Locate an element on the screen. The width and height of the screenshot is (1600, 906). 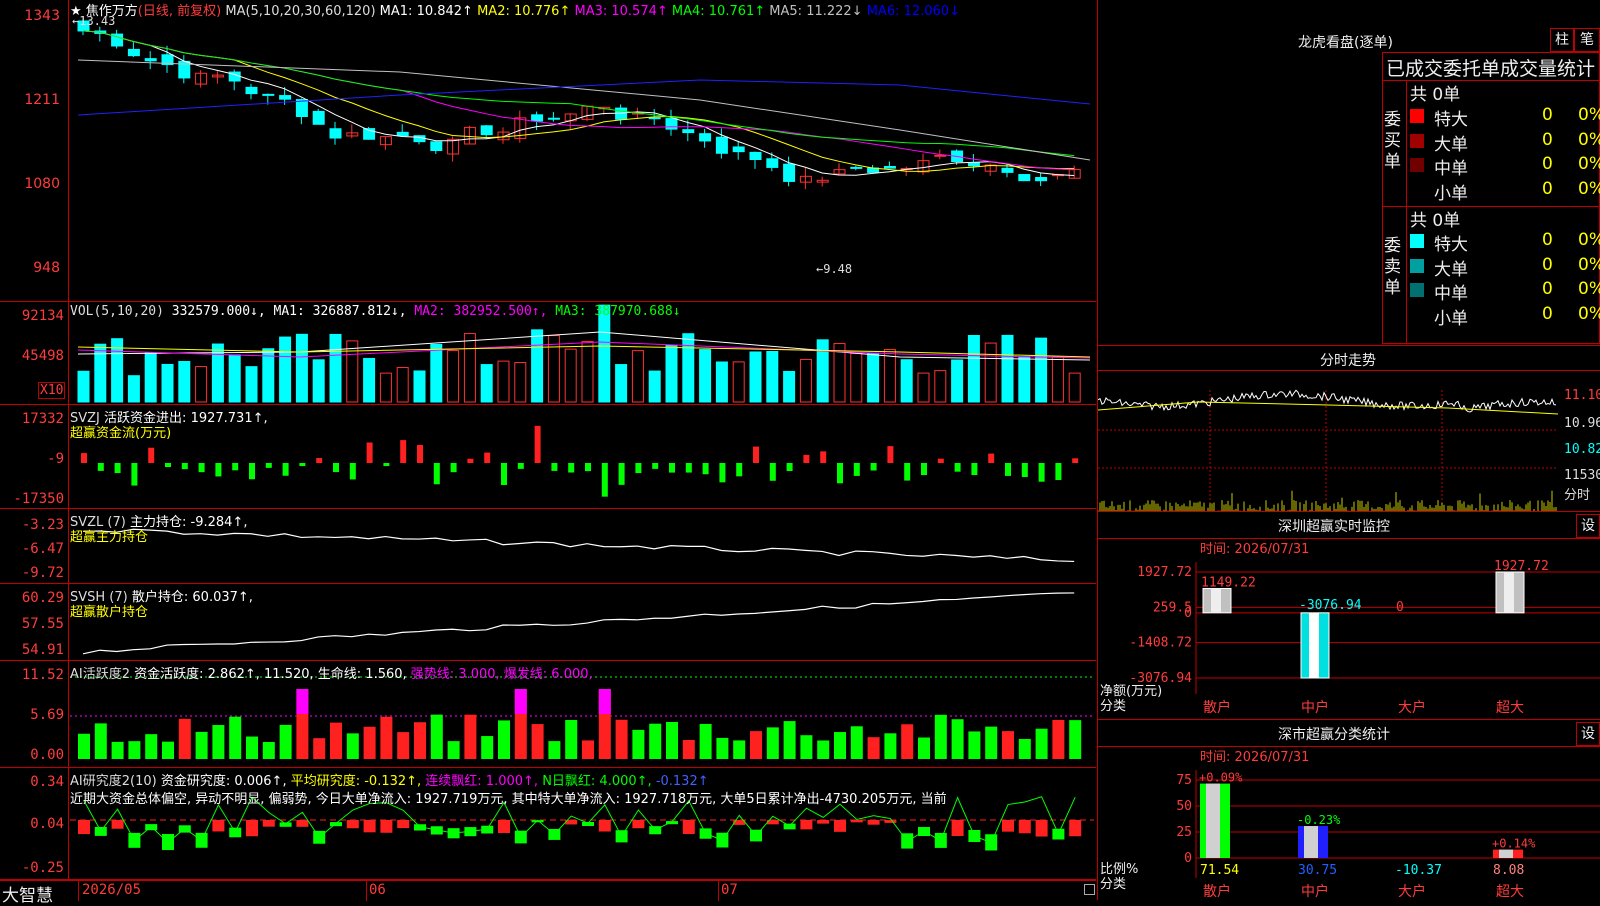
buy-side-label: 委买单 is located at coordinates (1392, 141).